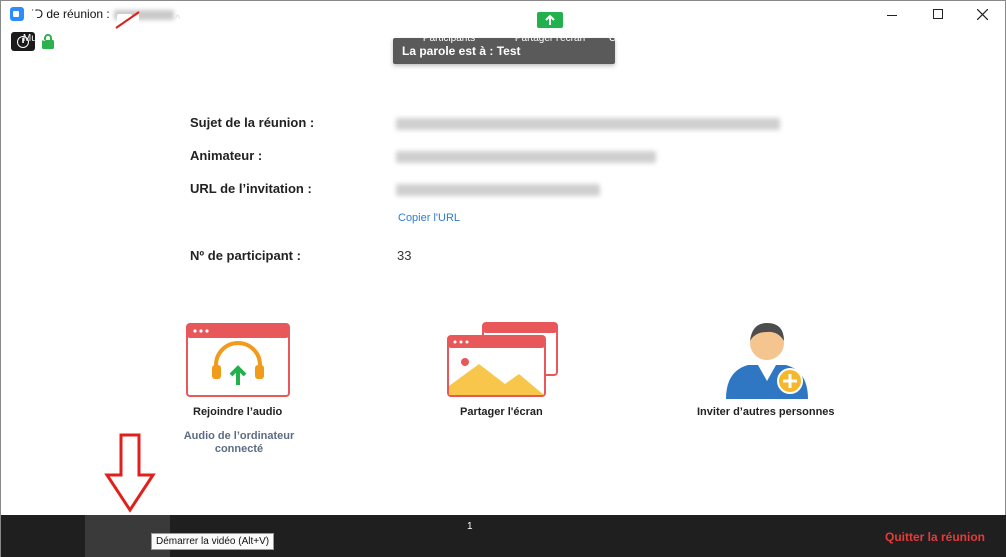 This screenshot has width=1006, height=557. Describe the element at coordinates (34, 38) in the screenshot. I see `mute-label: Muet` at that location.